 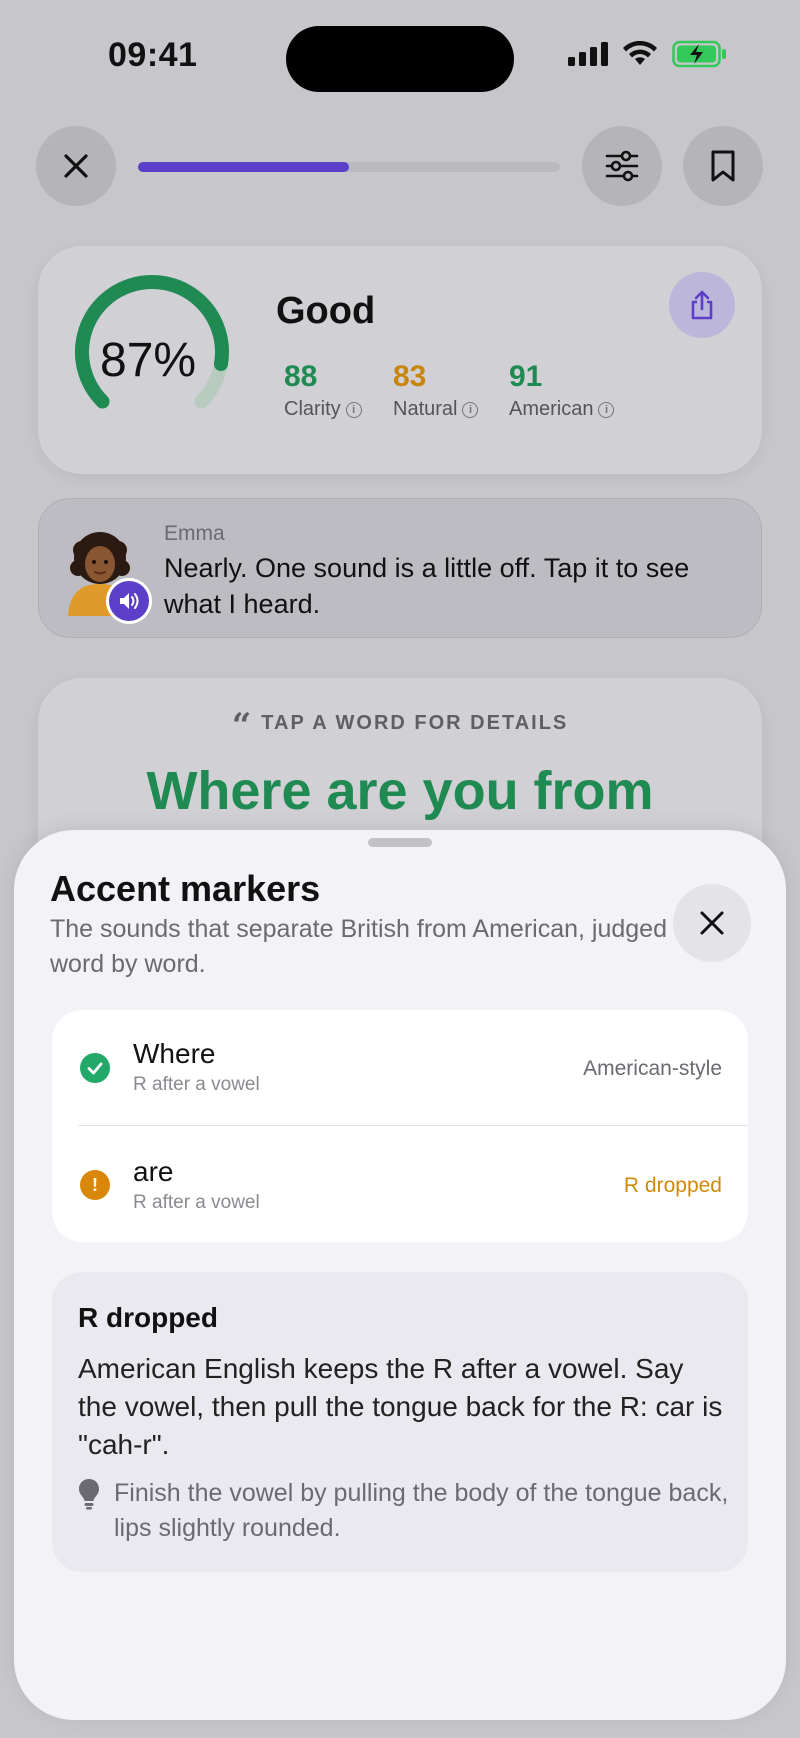 What do you see at coordinates (185, 888) in the screenshot?
I see `sheet-title: Accent markers` at bounding box center [185, 888].